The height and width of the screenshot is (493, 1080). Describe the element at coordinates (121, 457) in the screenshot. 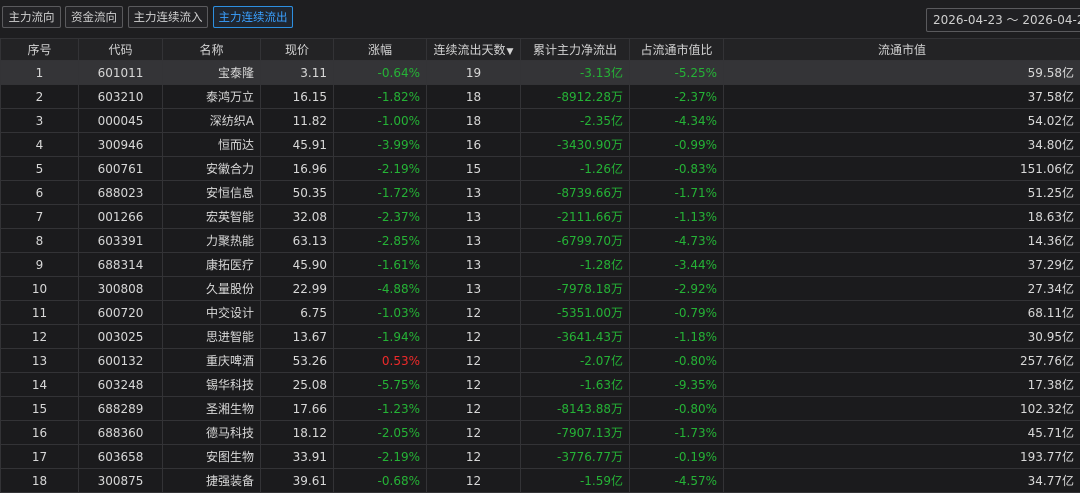

I see `cell-code: 603658` at that location.